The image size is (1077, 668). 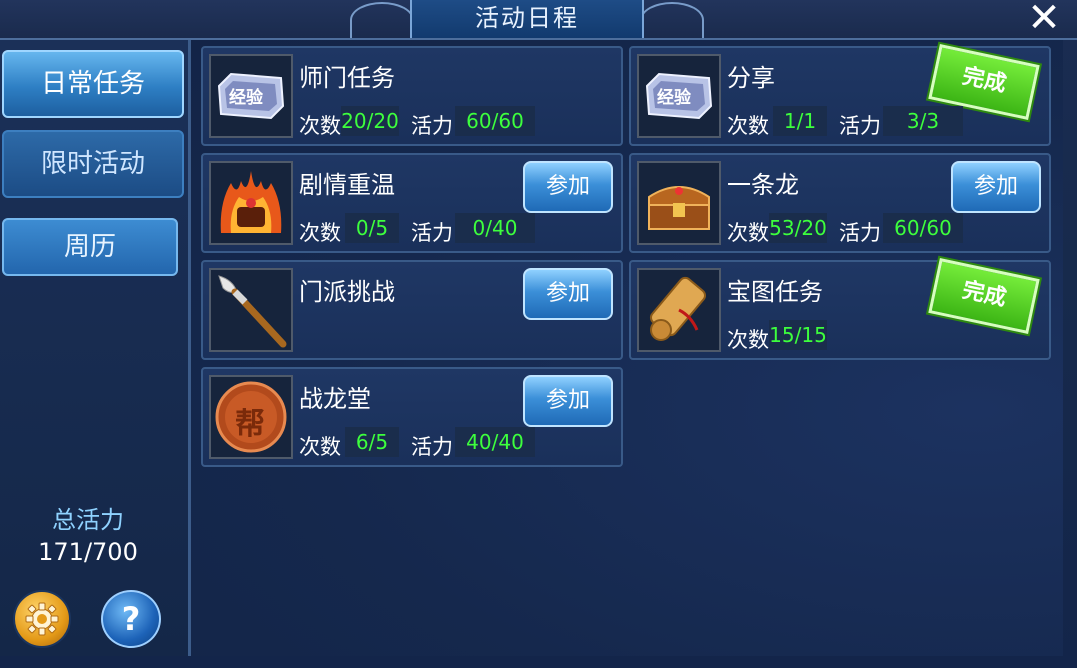 What do you see at coordinates (923, 121) in the screenshot?
I see `vitality-value: 3/3` at bounding box center [923, 121].